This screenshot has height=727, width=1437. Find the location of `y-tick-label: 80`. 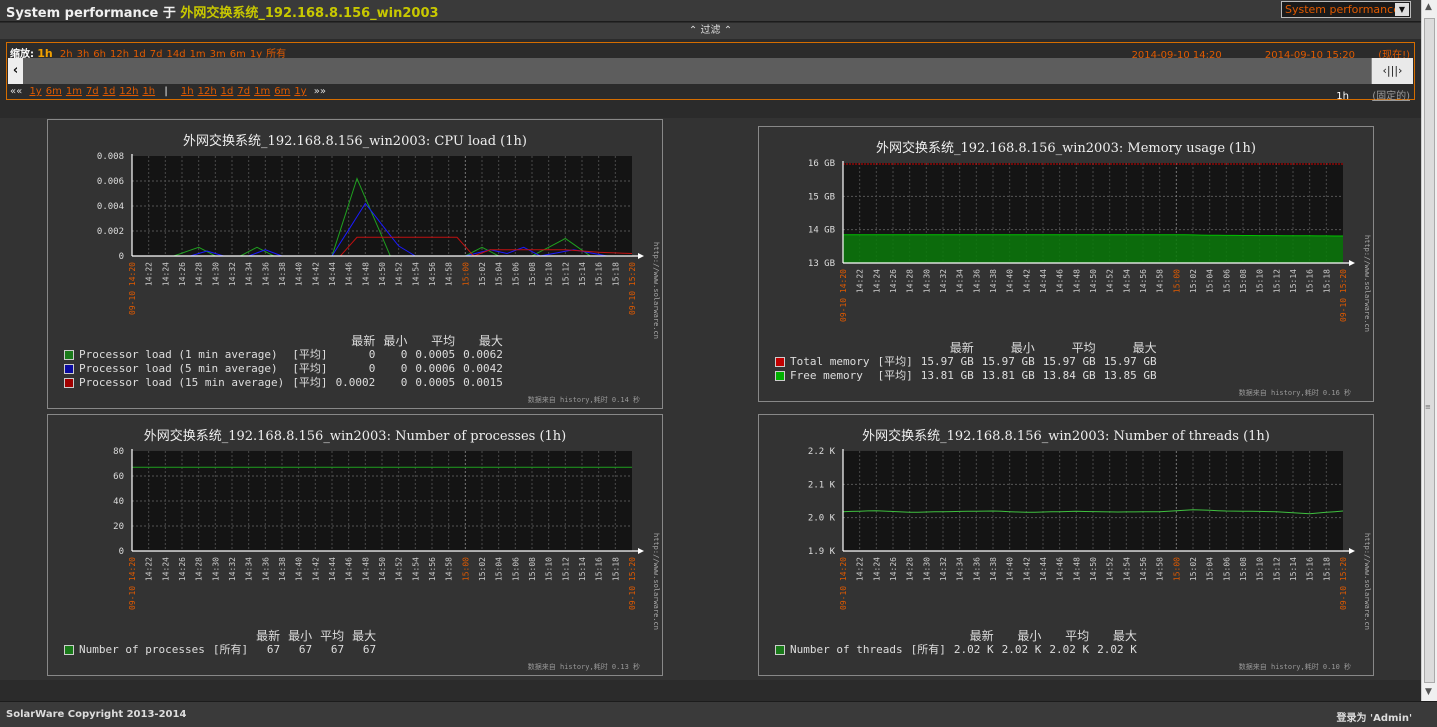

y-tick-label: 80 is located at coordinates (118, 452).